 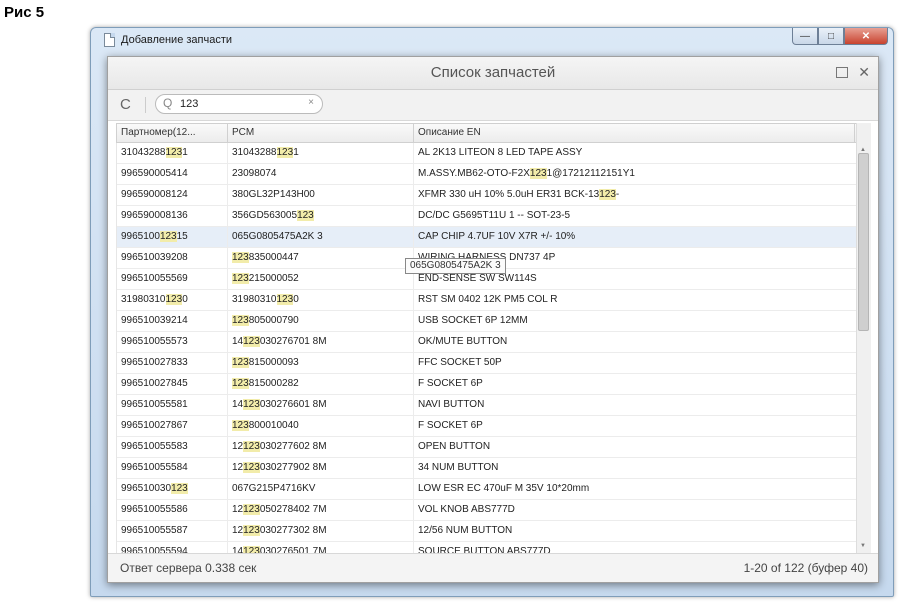 What do you see at coordinates (321, 258) in the screenshot?
I see `cell-pcm: 123835000447` at bounding box center [321, 258].